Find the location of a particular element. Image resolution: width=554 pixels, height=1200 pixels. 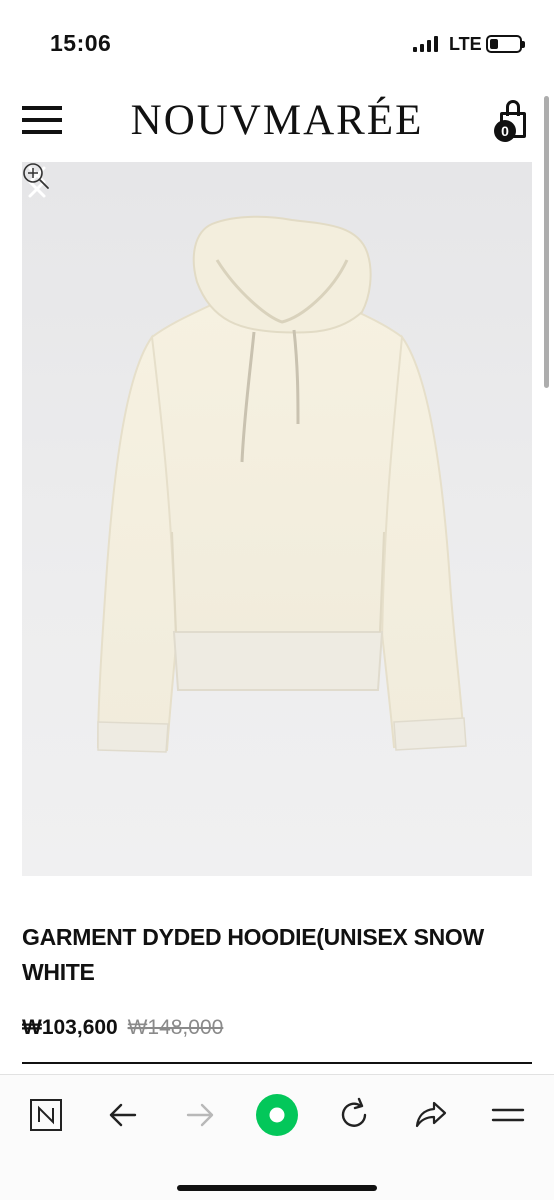

shopping-bag-icon: 0 is located at coordinates (514, 120).